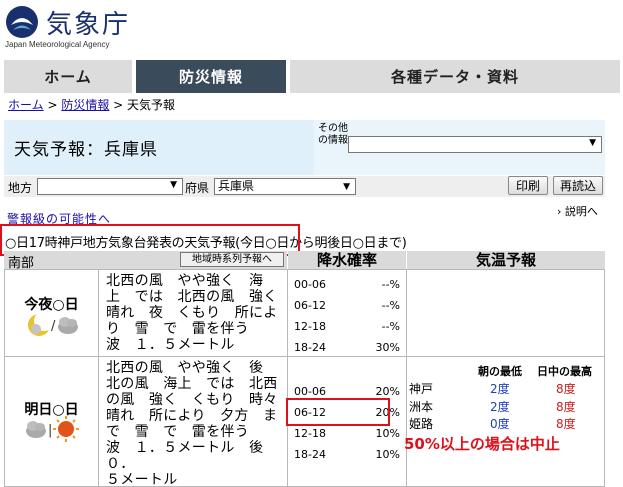 The height and width of the screenshot is (487, 623). I want to click on forecast-line: 波 １．５メートル, so click(170, 345).